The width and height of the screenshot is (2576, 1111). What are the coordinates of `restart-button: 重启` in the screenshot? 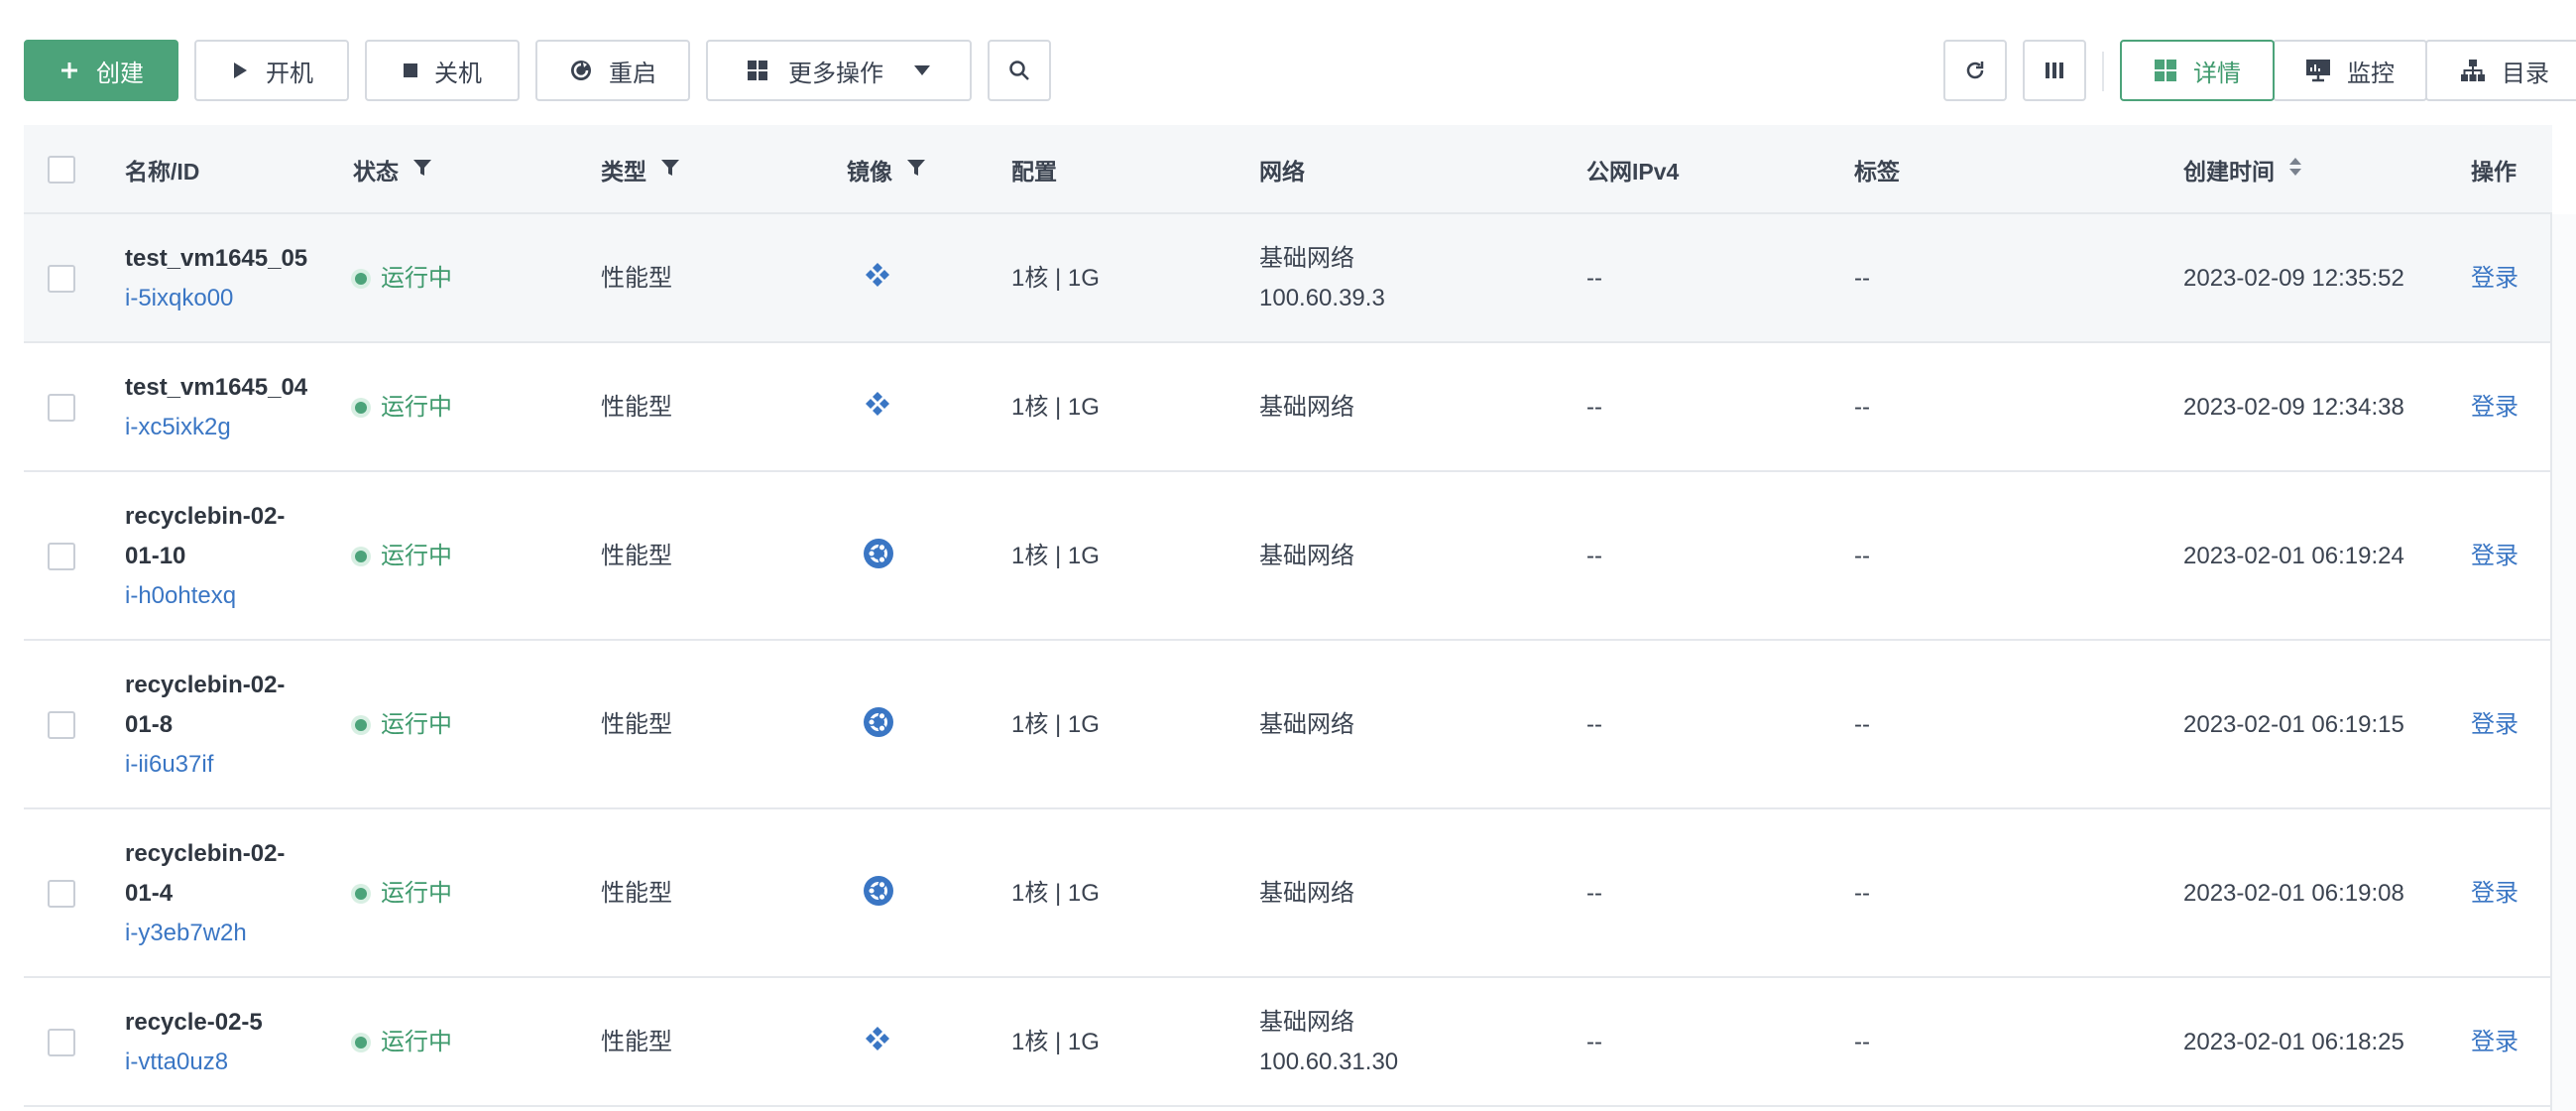 It's located at (612, 70).